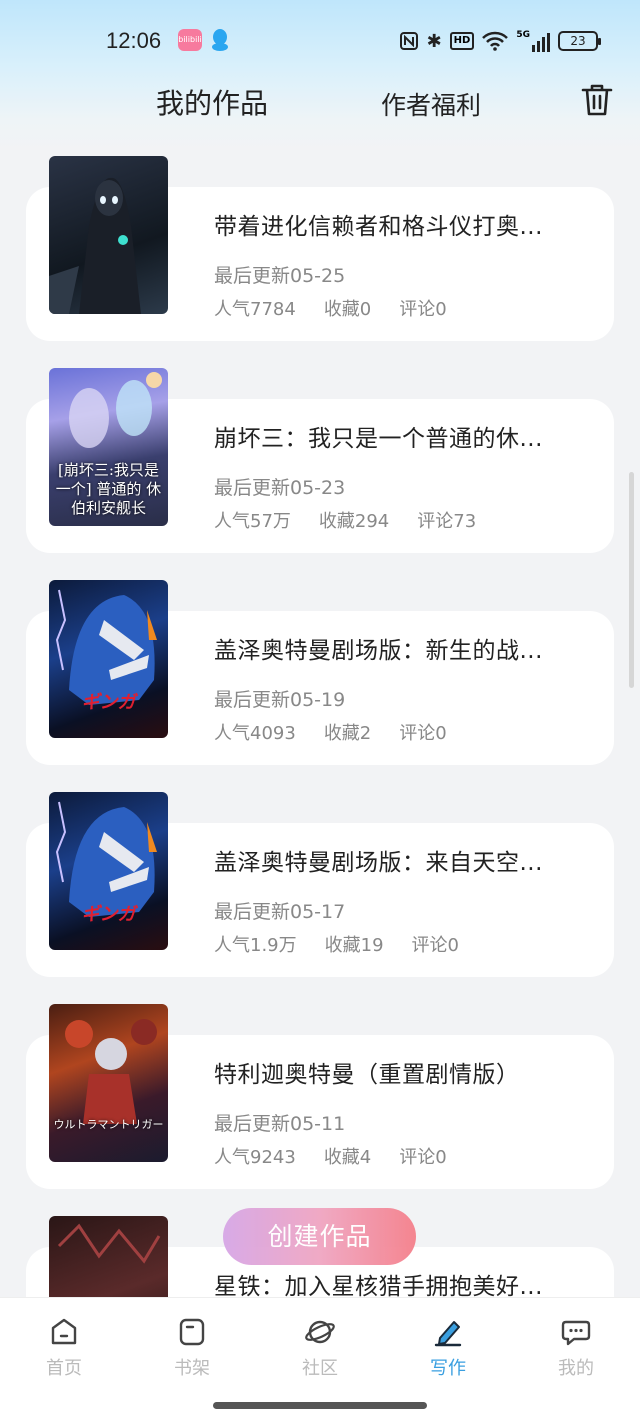 The image size is (640, 1422). What do you see at coordinates (434, 41) in the screenshot?
I see `bluetooth-icon: ✱` at bounding box center [434, 41].